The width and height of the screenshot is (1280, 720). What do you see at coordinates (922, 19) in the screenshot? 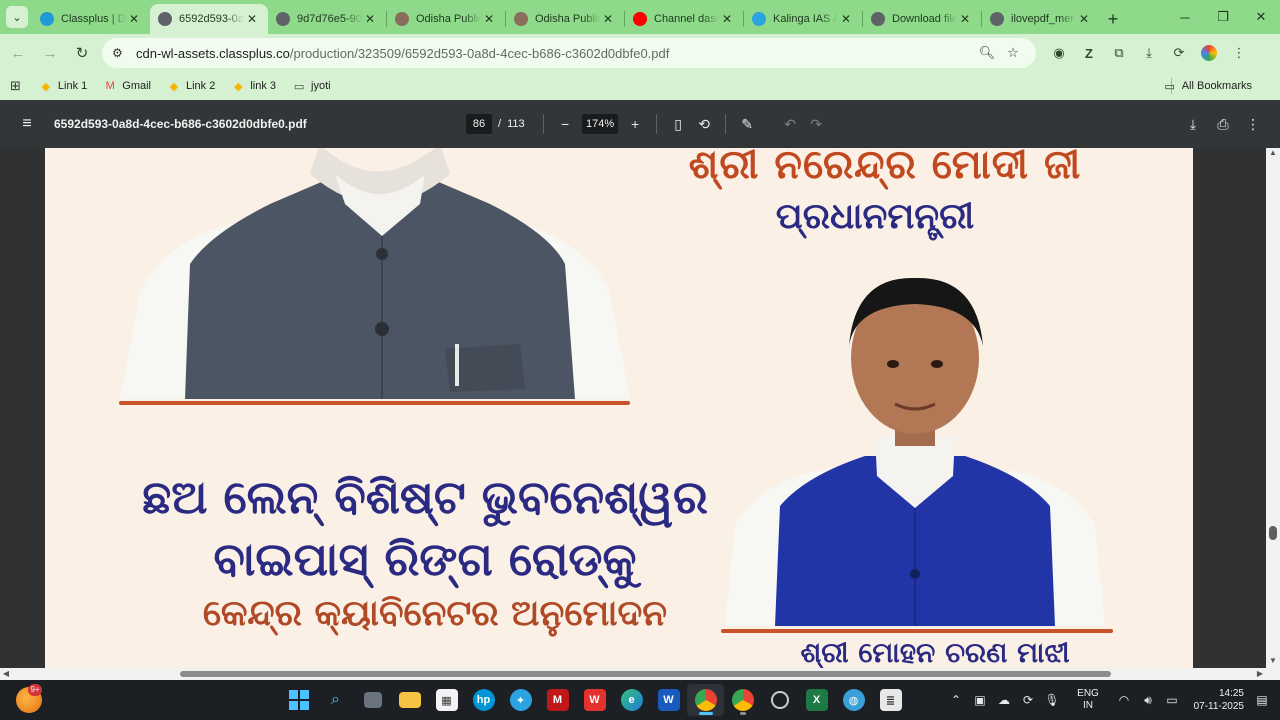
I see `browser-tab: Download file ✕` at bounding box center [922, 19].